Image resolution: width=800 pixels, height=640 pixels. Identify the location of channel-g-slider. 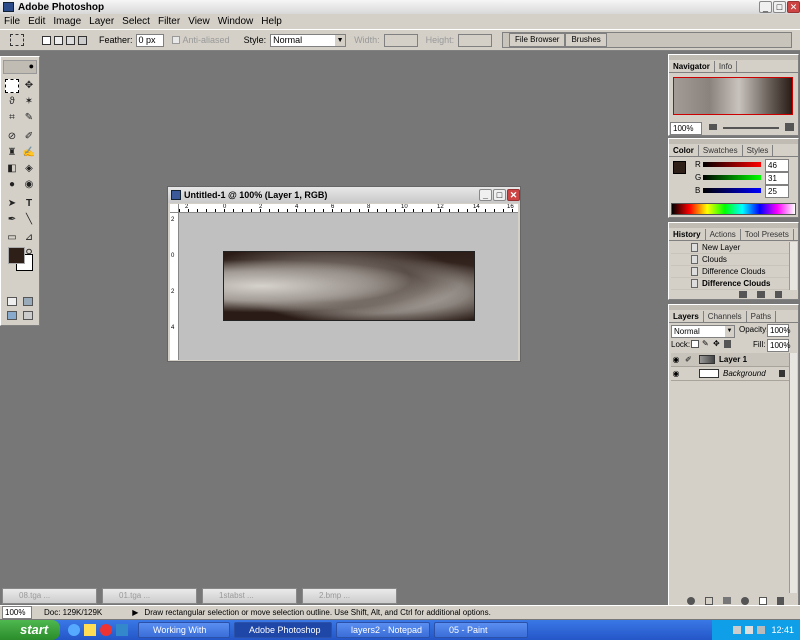
(732, 177).